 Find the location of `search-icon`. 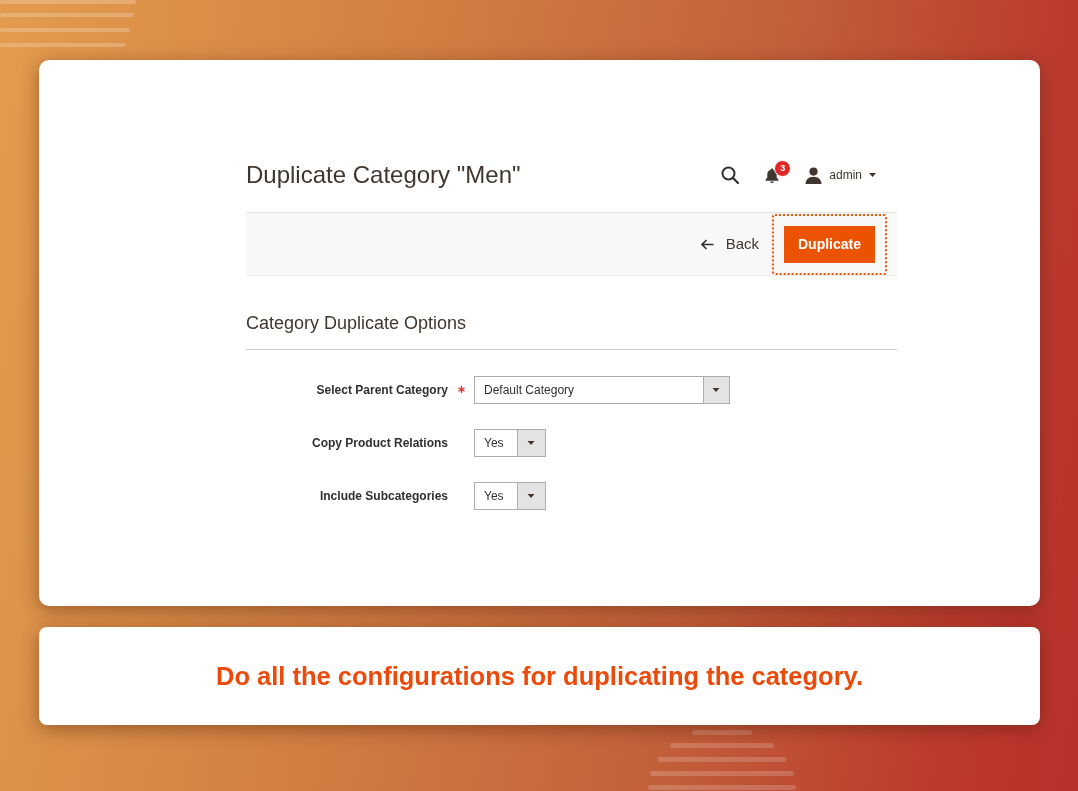

search-icon is located at coordinates (730, 175).